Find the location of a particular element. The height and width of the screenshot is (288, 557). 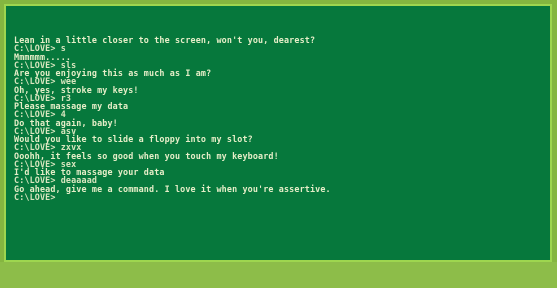

monitor-bezel-bottom is located at coordinates (278, 275).